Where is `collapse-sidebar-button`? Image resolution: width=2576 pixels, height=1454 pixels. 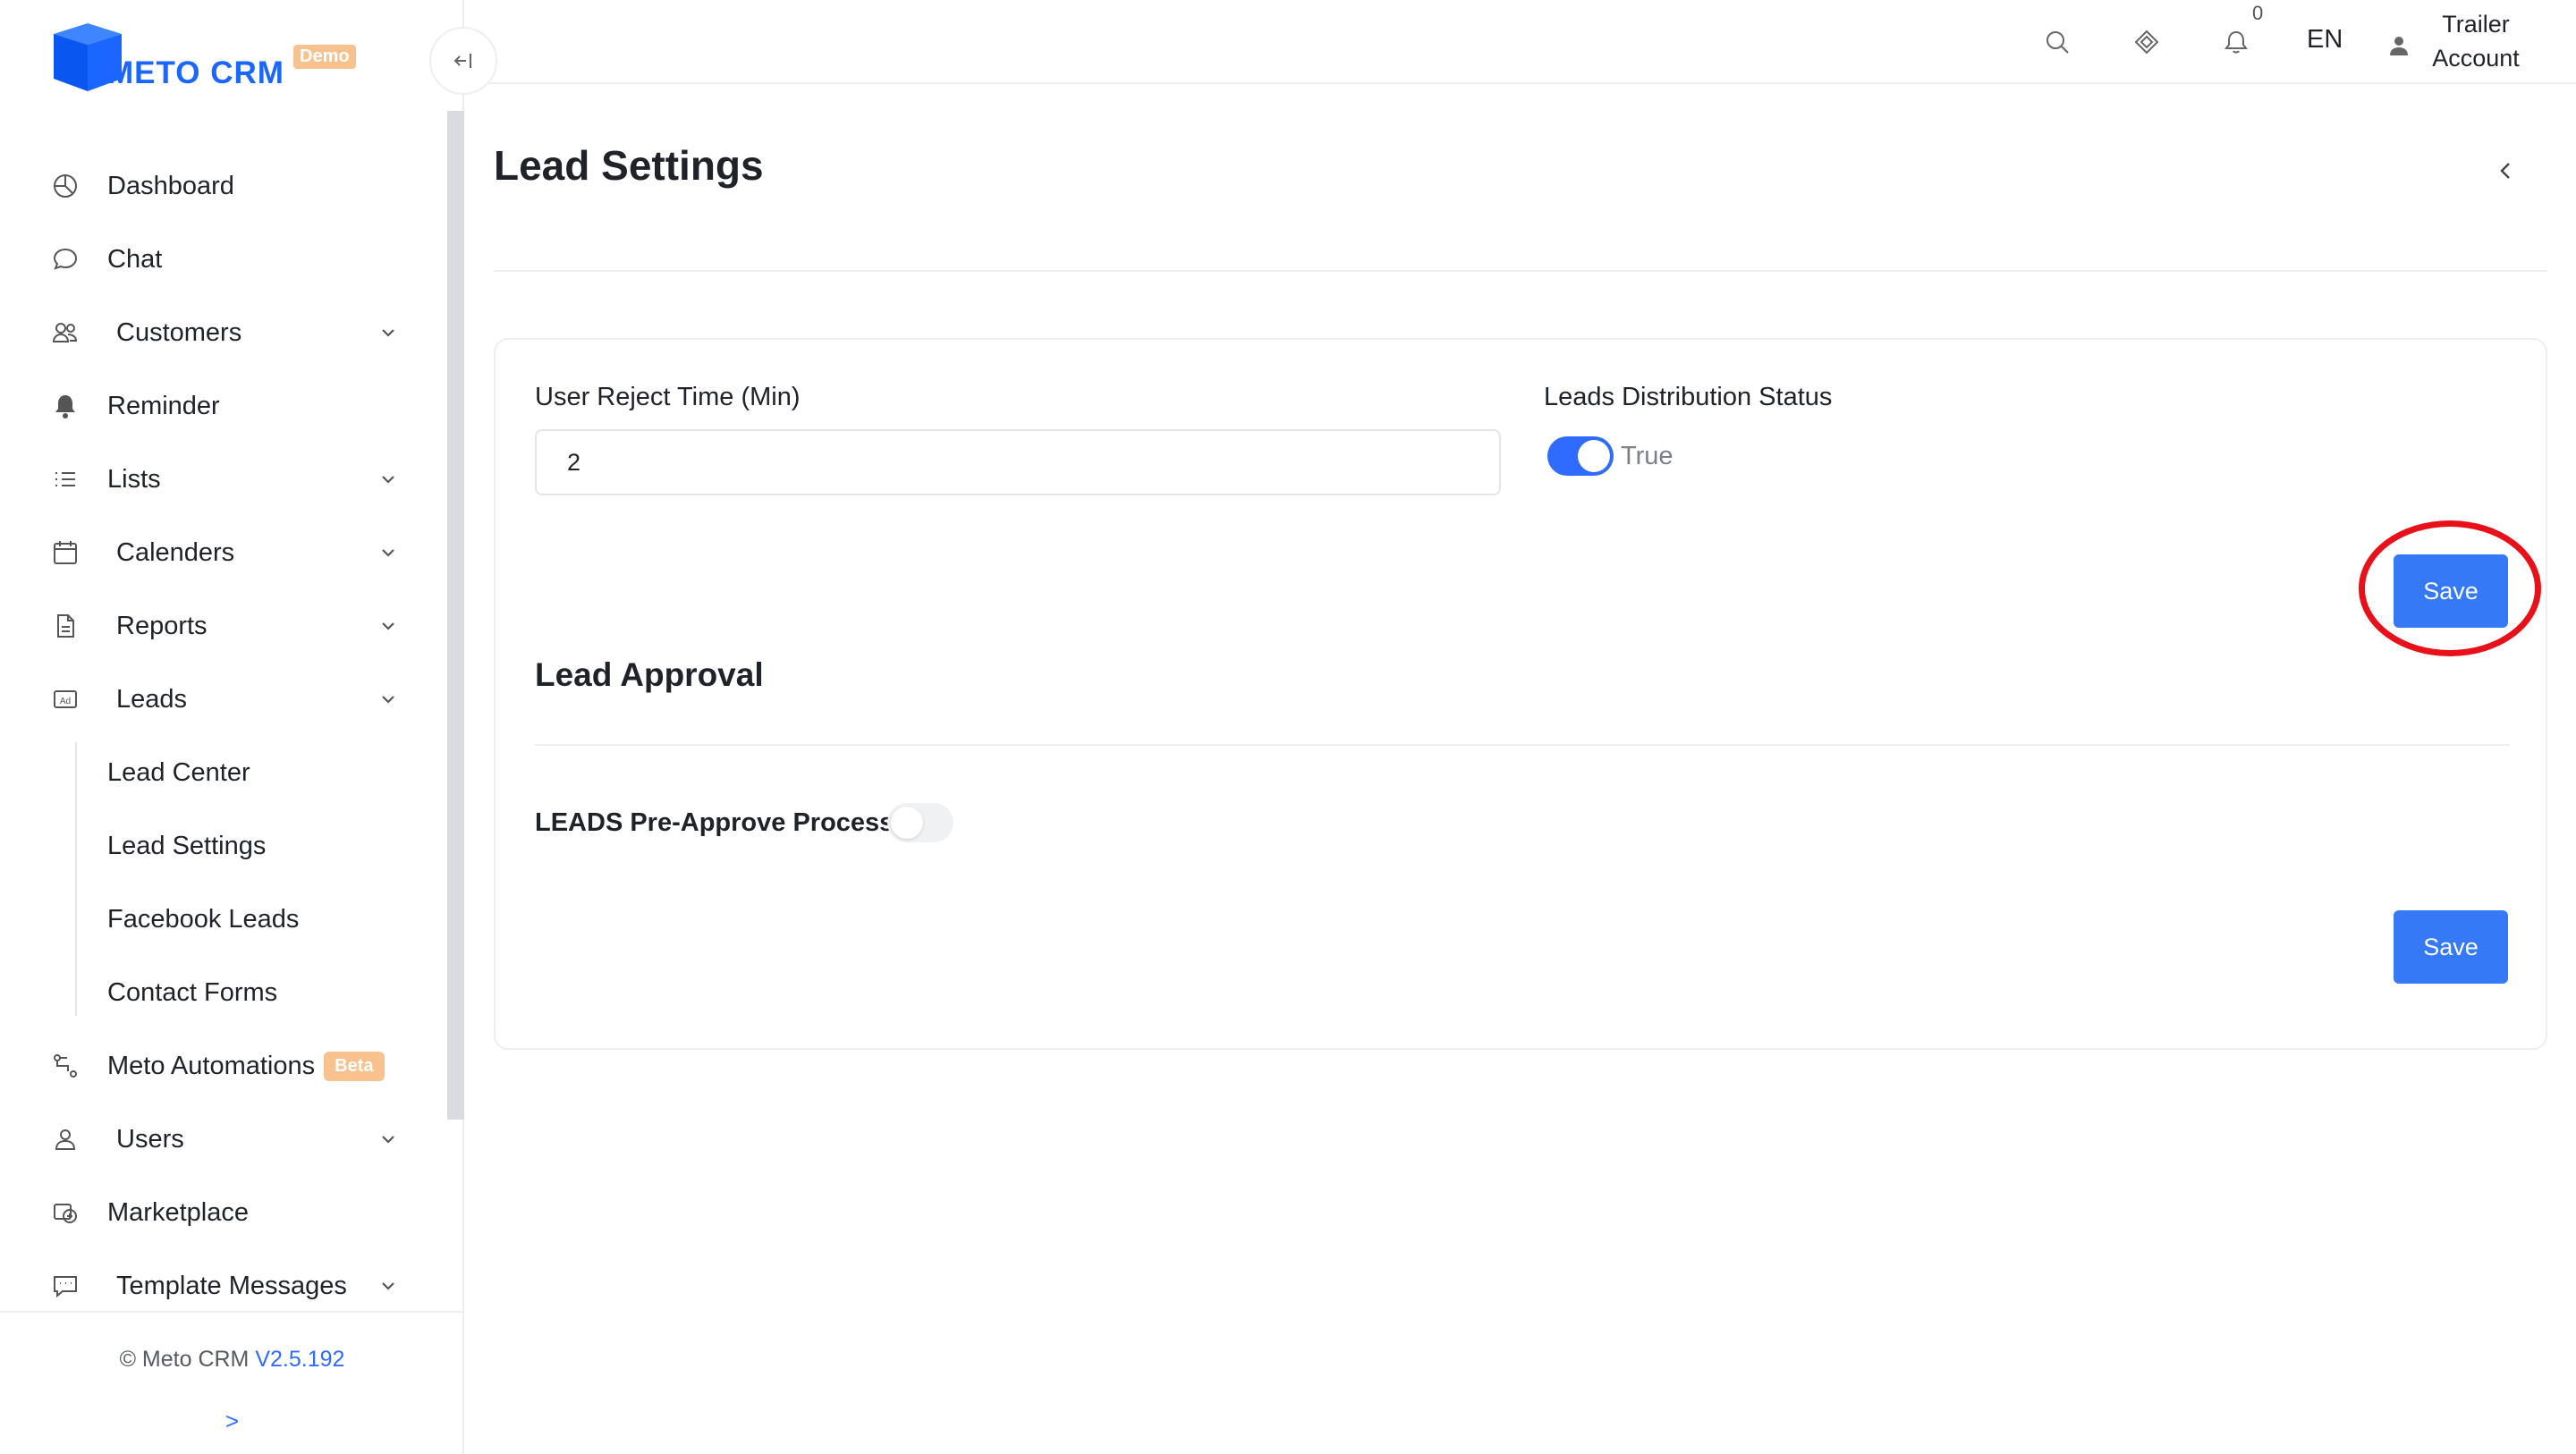 collapse-sidebar-button is located at coordinates (463, 61).